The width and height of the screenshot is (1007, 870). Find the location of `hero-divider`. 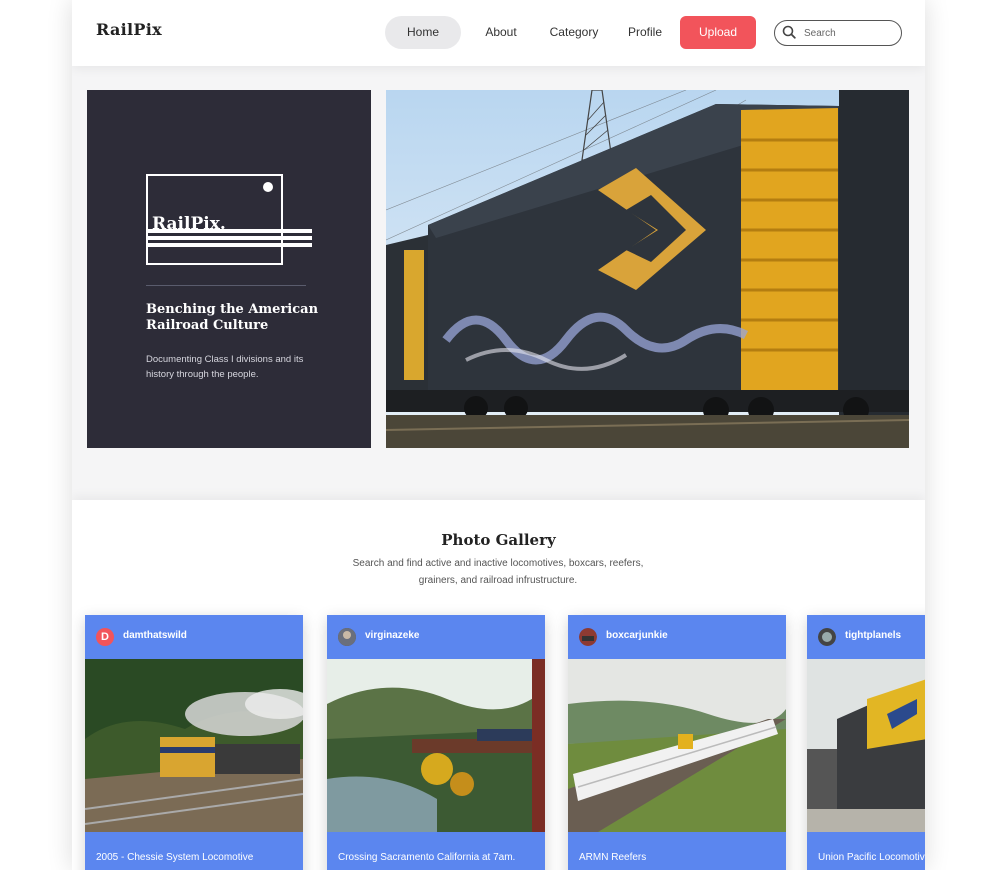

hero-divider is located at coordinates (226, 285).